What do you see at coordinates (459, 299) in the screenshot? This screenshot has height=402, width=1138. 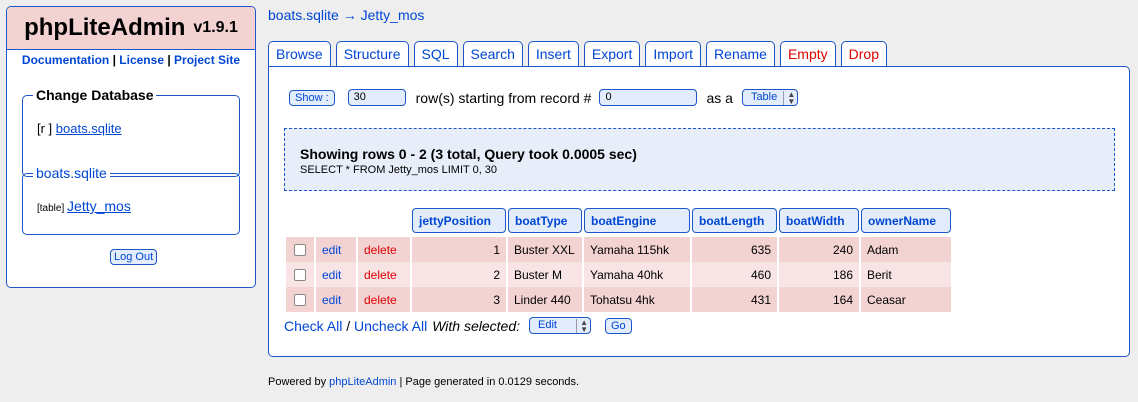 I see `cell-jetty-position: 3` at bounding box center [459, 299].